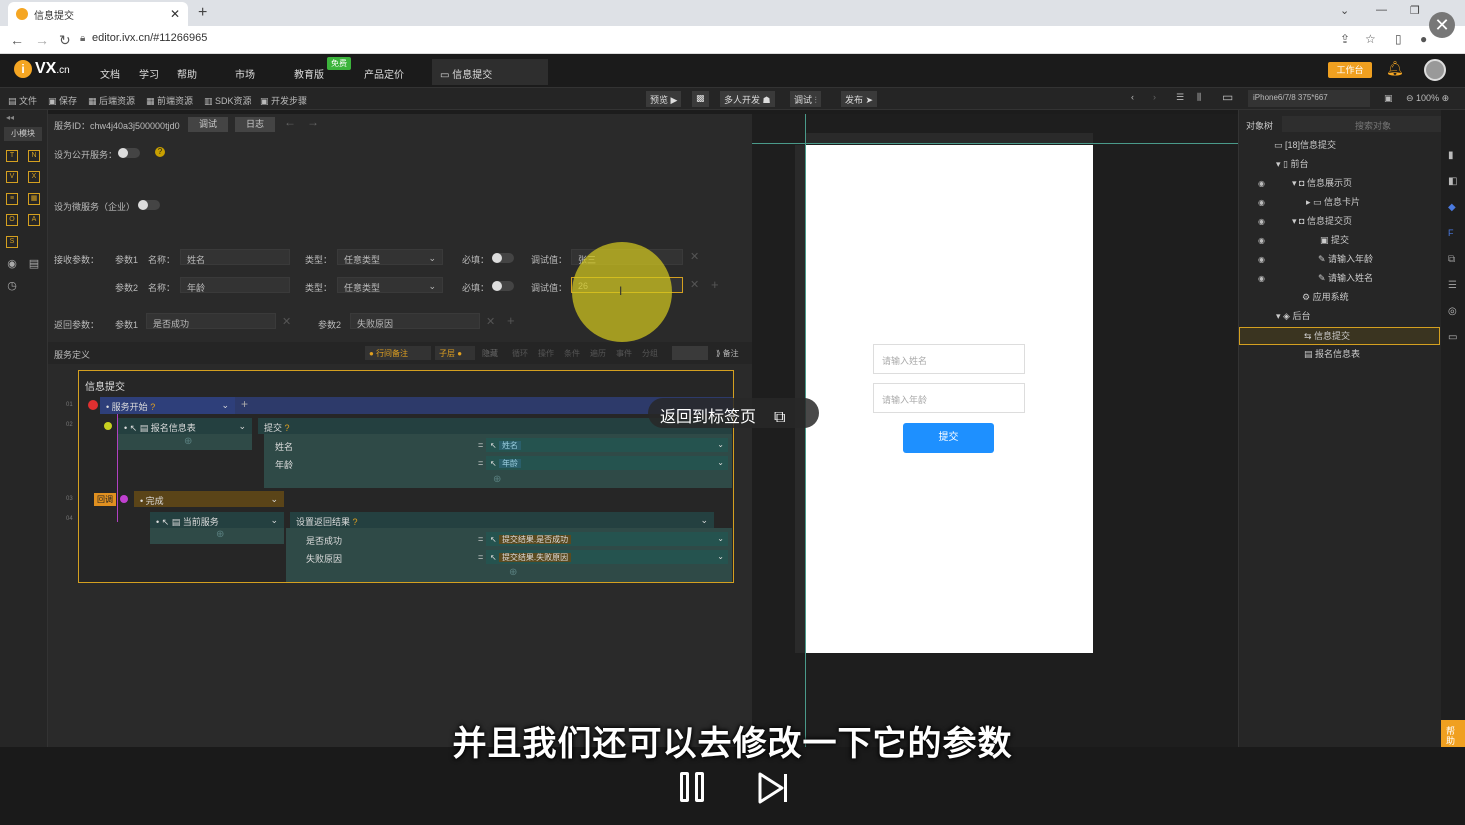  I want to click on variable-component-icon: V, so click(12, 177).